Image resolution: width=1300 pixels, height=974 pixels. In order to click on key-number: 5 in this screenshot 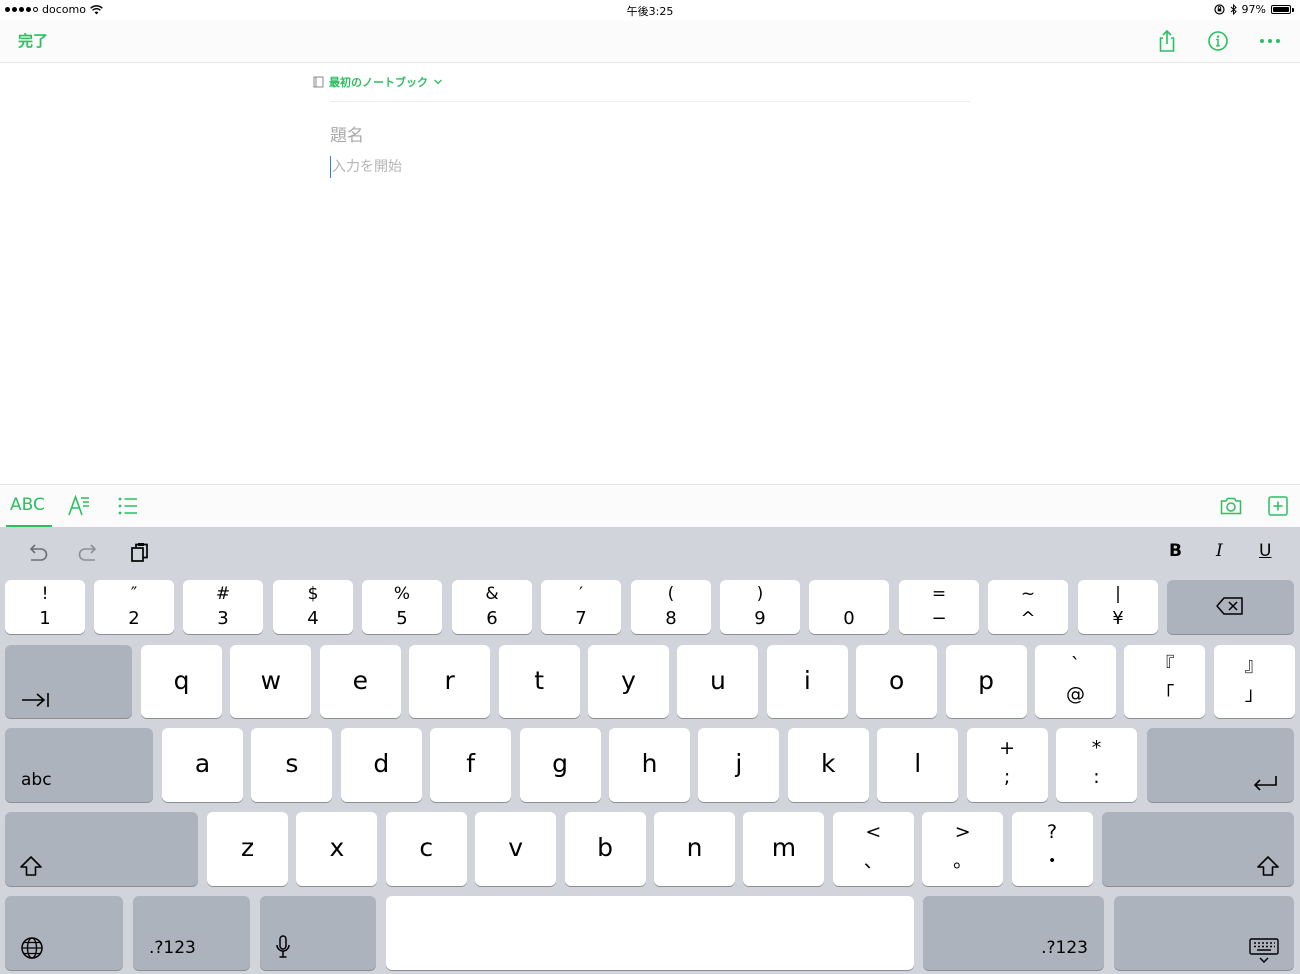, I will do `click(402, 618)`.